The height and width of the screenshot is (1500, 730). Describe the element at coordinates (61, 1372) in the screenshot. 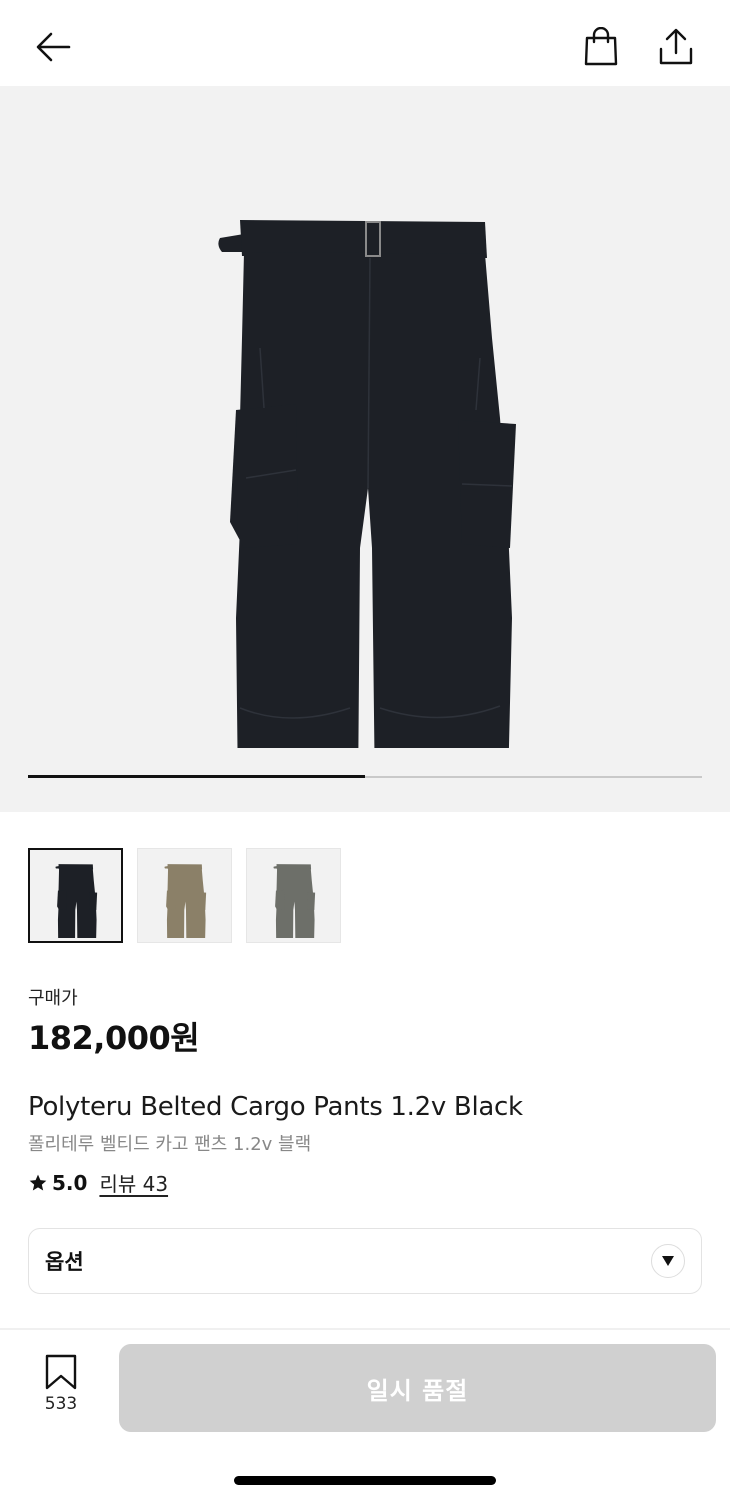

I see `bookmark-icon` at that location.